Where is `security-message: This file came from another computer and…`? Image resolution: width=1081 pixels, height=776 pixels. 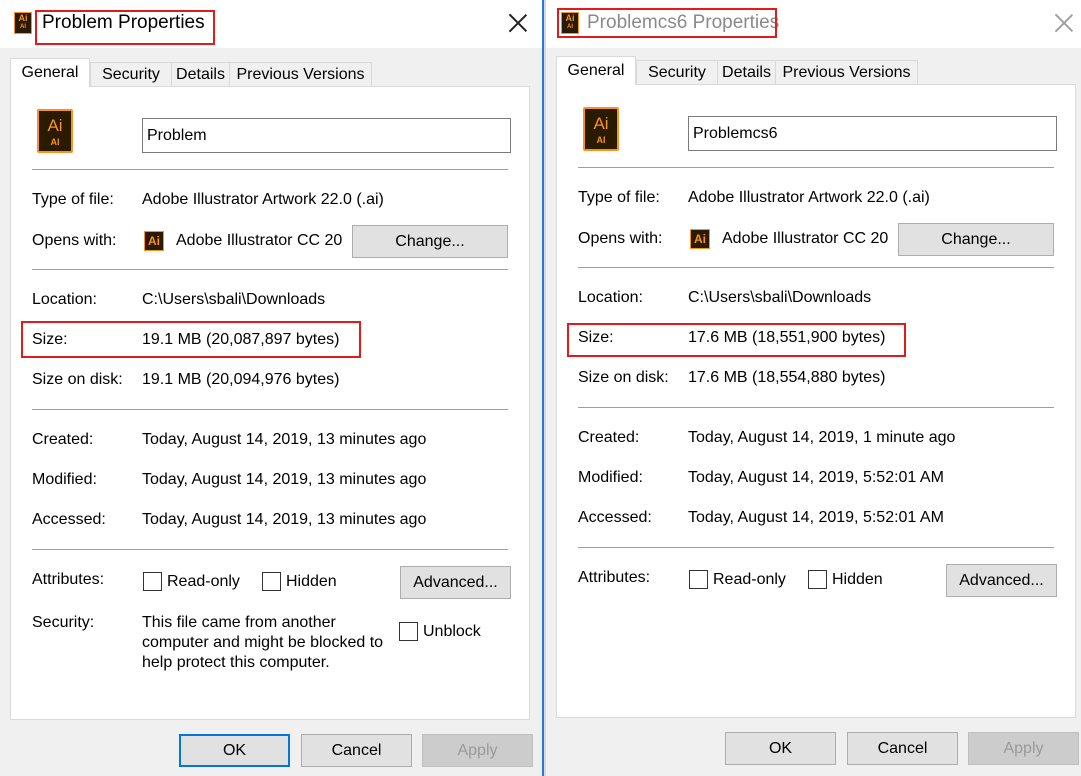 security-message: This file came from another computer and… is located at coordinates (263, 642).